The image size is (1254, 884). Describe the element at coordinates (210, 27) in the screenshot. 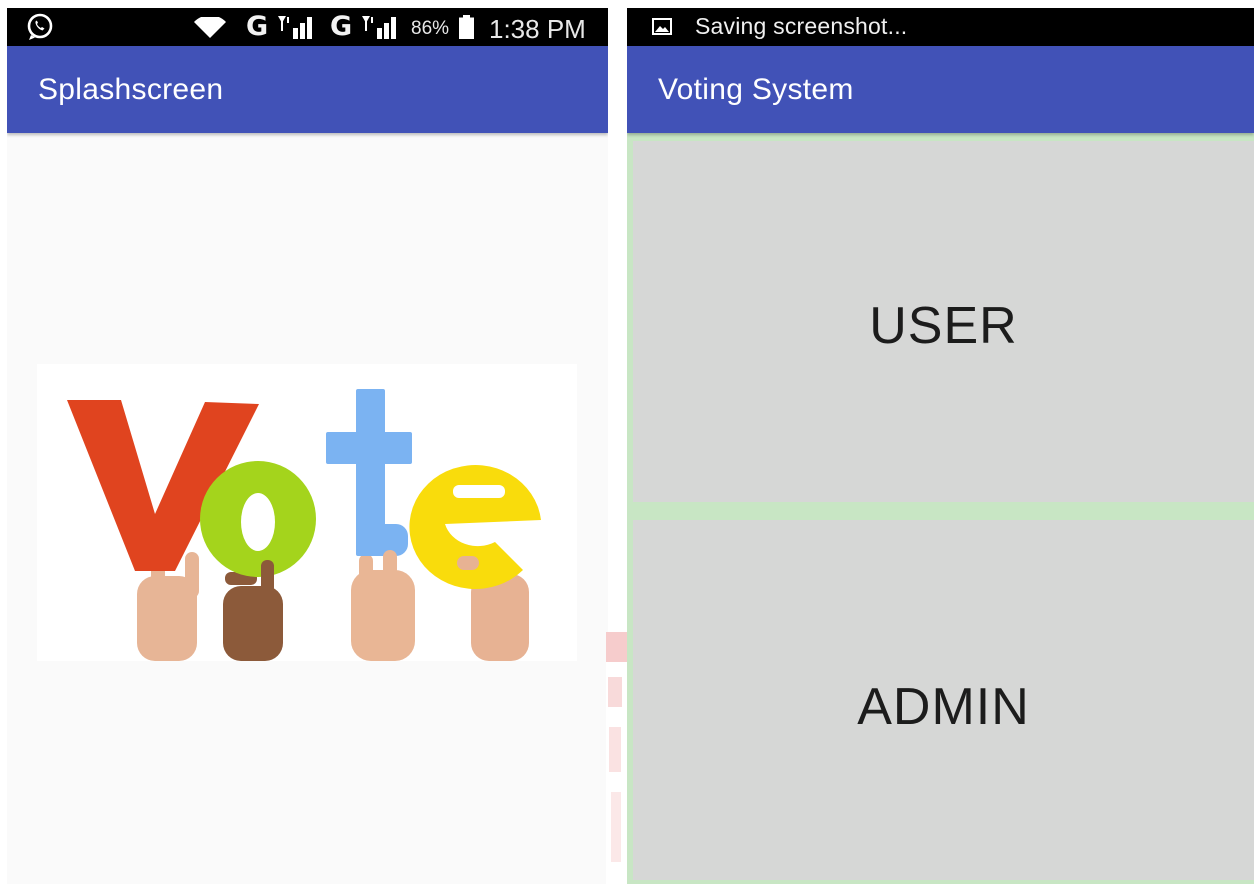

I see `wifi-icon` at that location.